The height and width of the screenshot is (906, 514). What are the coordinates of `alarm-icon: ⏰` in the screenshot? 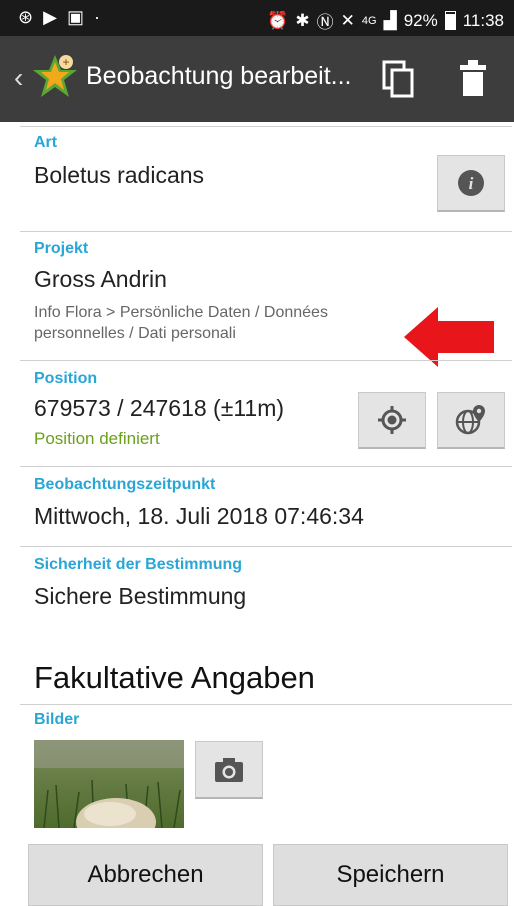 It's located at (278, 20).